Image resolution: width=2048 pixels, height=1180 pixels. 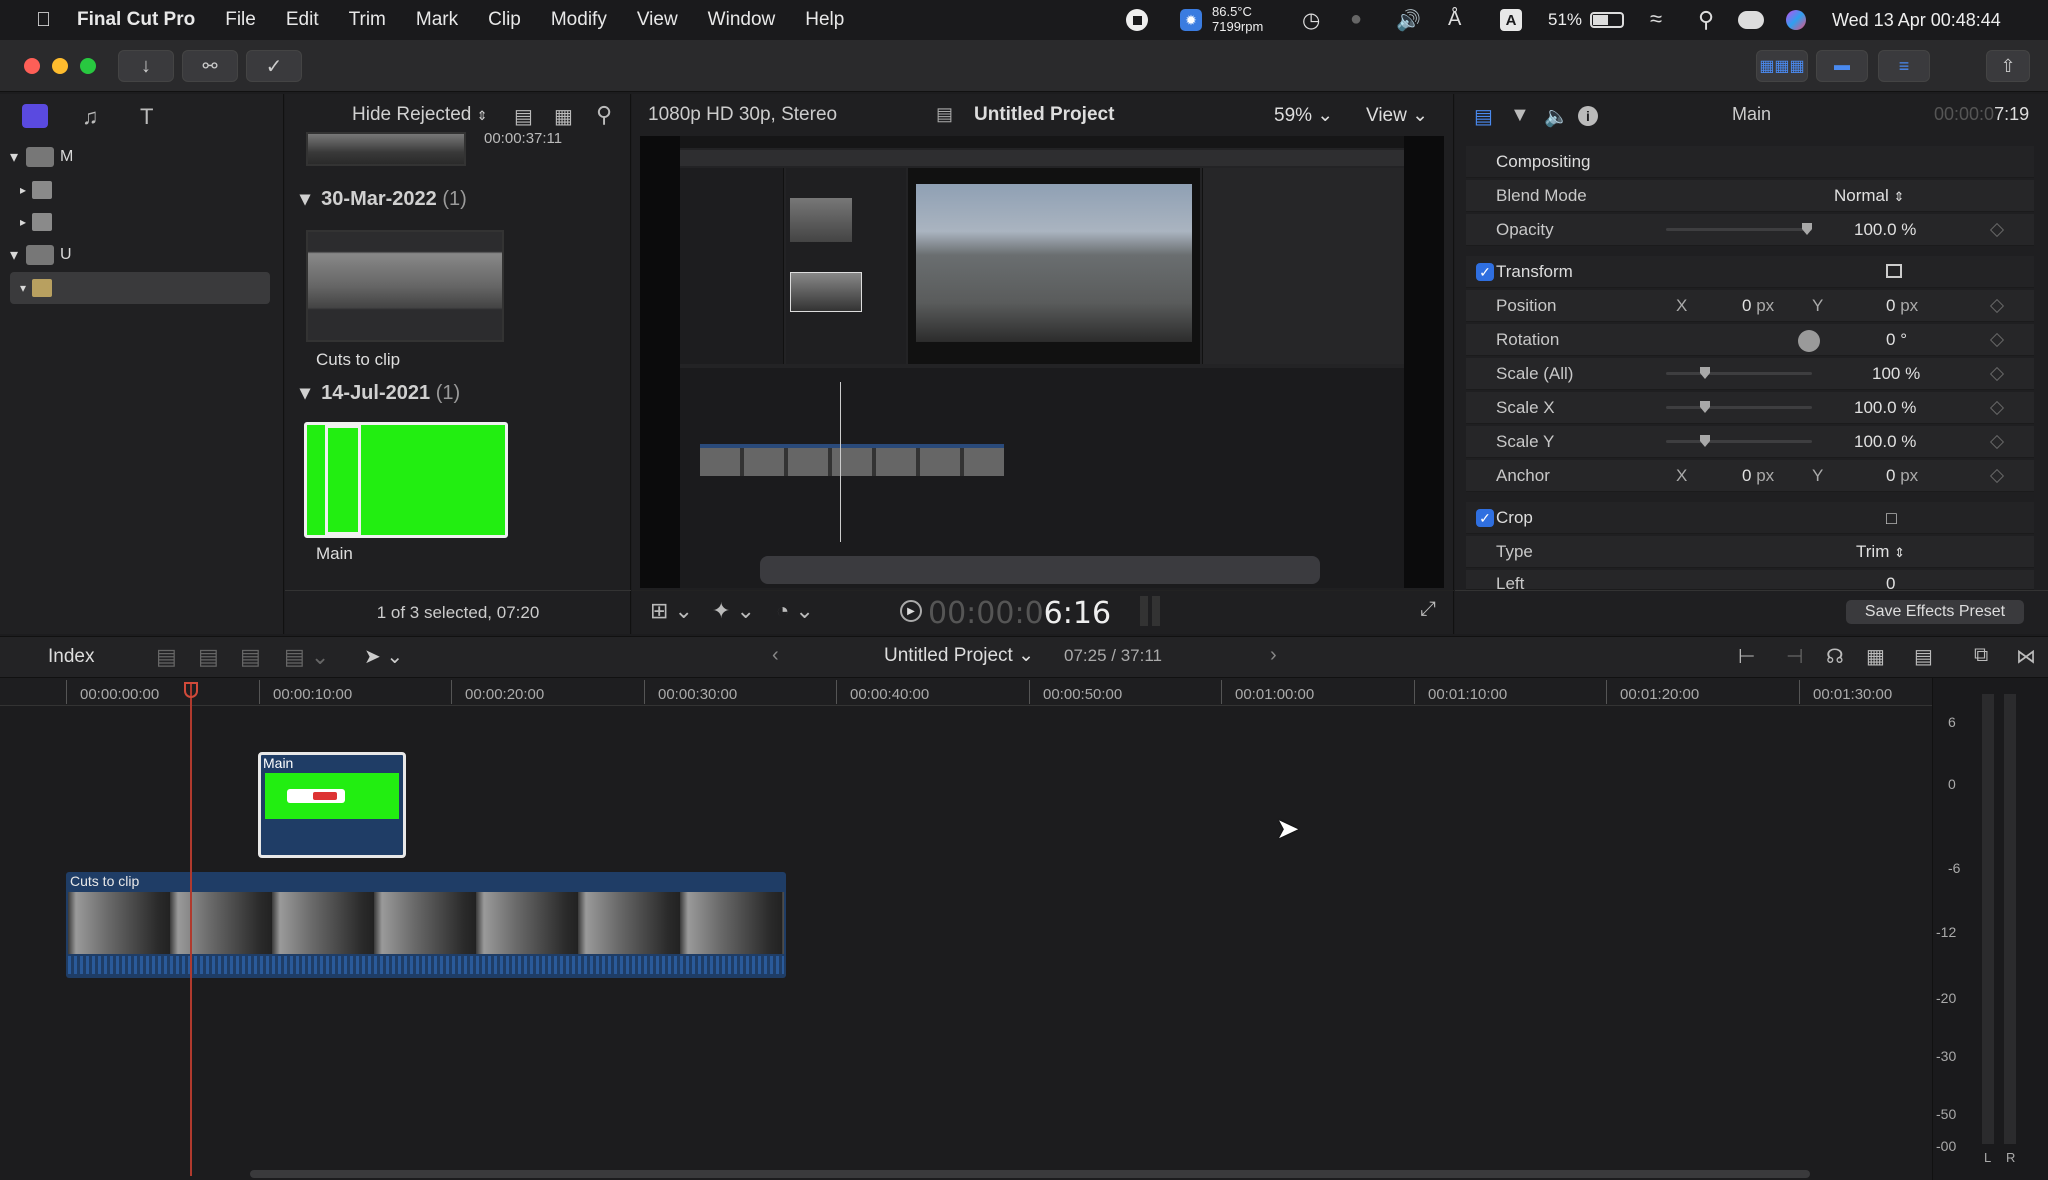 What do you see at coordinates (1750, 518) in the screenshot?
I see `crop-section: ✓ Crop □` at bounding box center [1750, 518].